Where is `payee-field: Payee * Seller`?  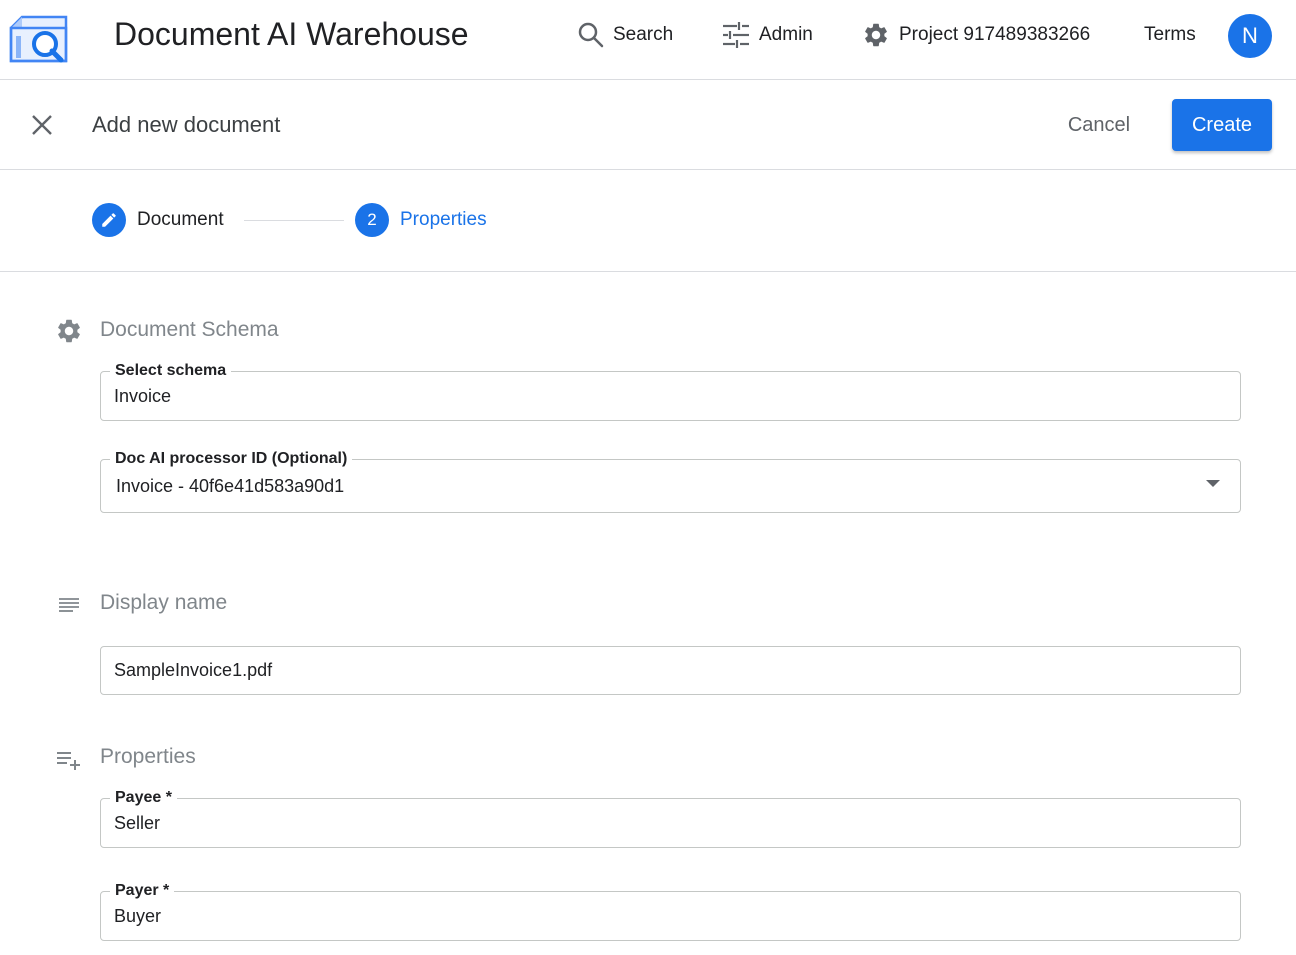
payee-field: Payee * Seller is located at coordinates (670, 818).